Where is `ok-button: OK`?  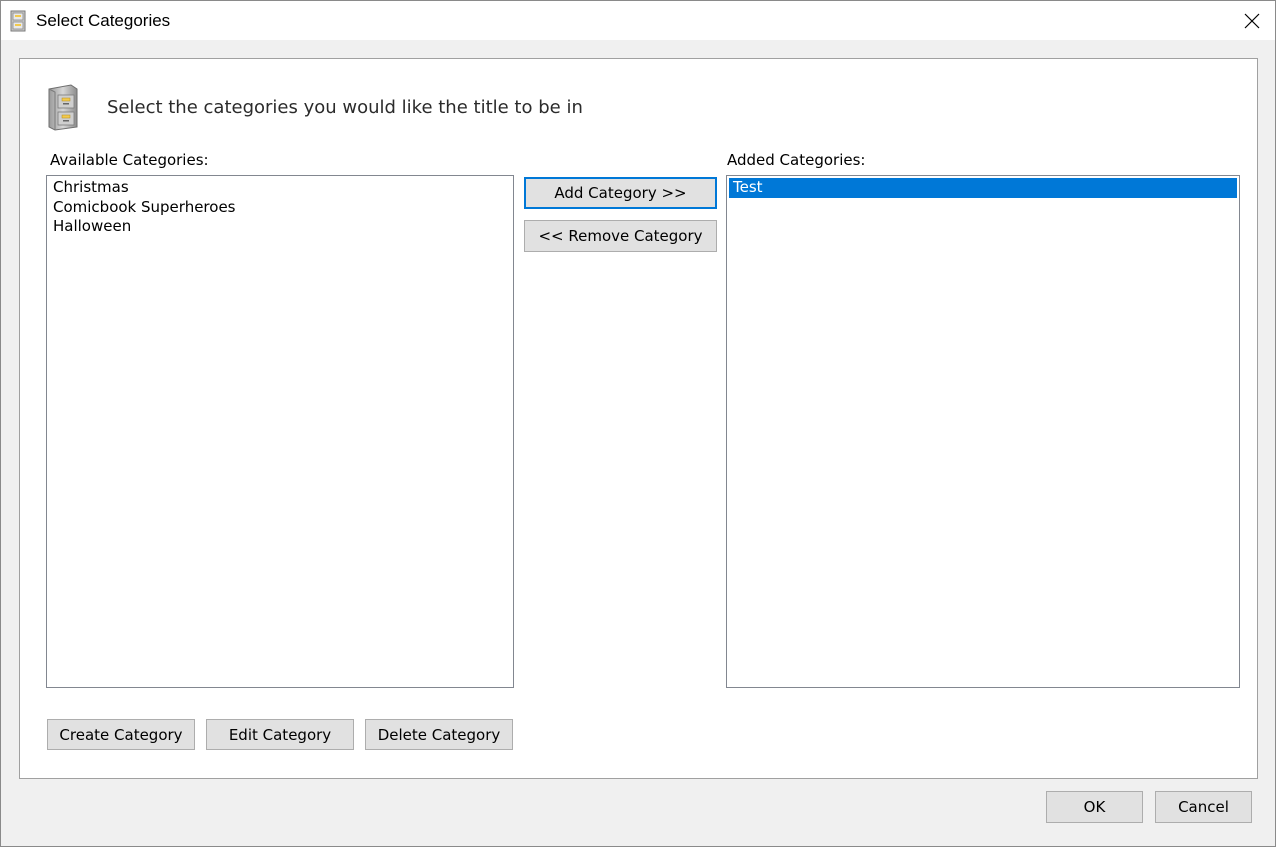 ok-button: OK is located at coordinates (1094, 807).